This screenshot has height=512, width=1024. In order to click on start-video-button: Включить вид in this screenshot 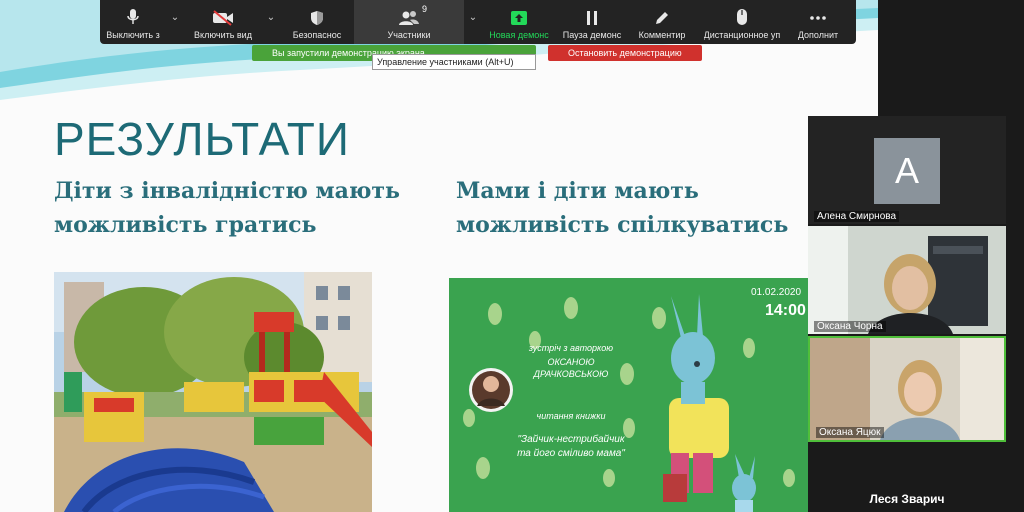, I will do `click(223, 22)`.